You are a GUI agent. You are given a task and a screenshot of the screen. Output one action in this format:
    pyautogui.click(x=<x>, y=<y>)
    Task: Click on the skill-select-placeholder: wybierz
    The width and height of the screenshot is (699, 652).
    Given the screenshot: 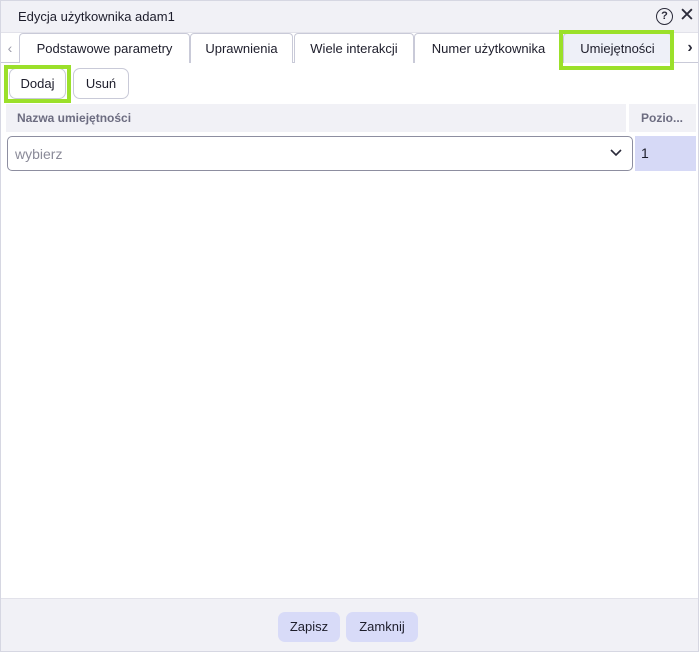 What is the action you would take?
    pyautogui.click(x=39, y=154)
    